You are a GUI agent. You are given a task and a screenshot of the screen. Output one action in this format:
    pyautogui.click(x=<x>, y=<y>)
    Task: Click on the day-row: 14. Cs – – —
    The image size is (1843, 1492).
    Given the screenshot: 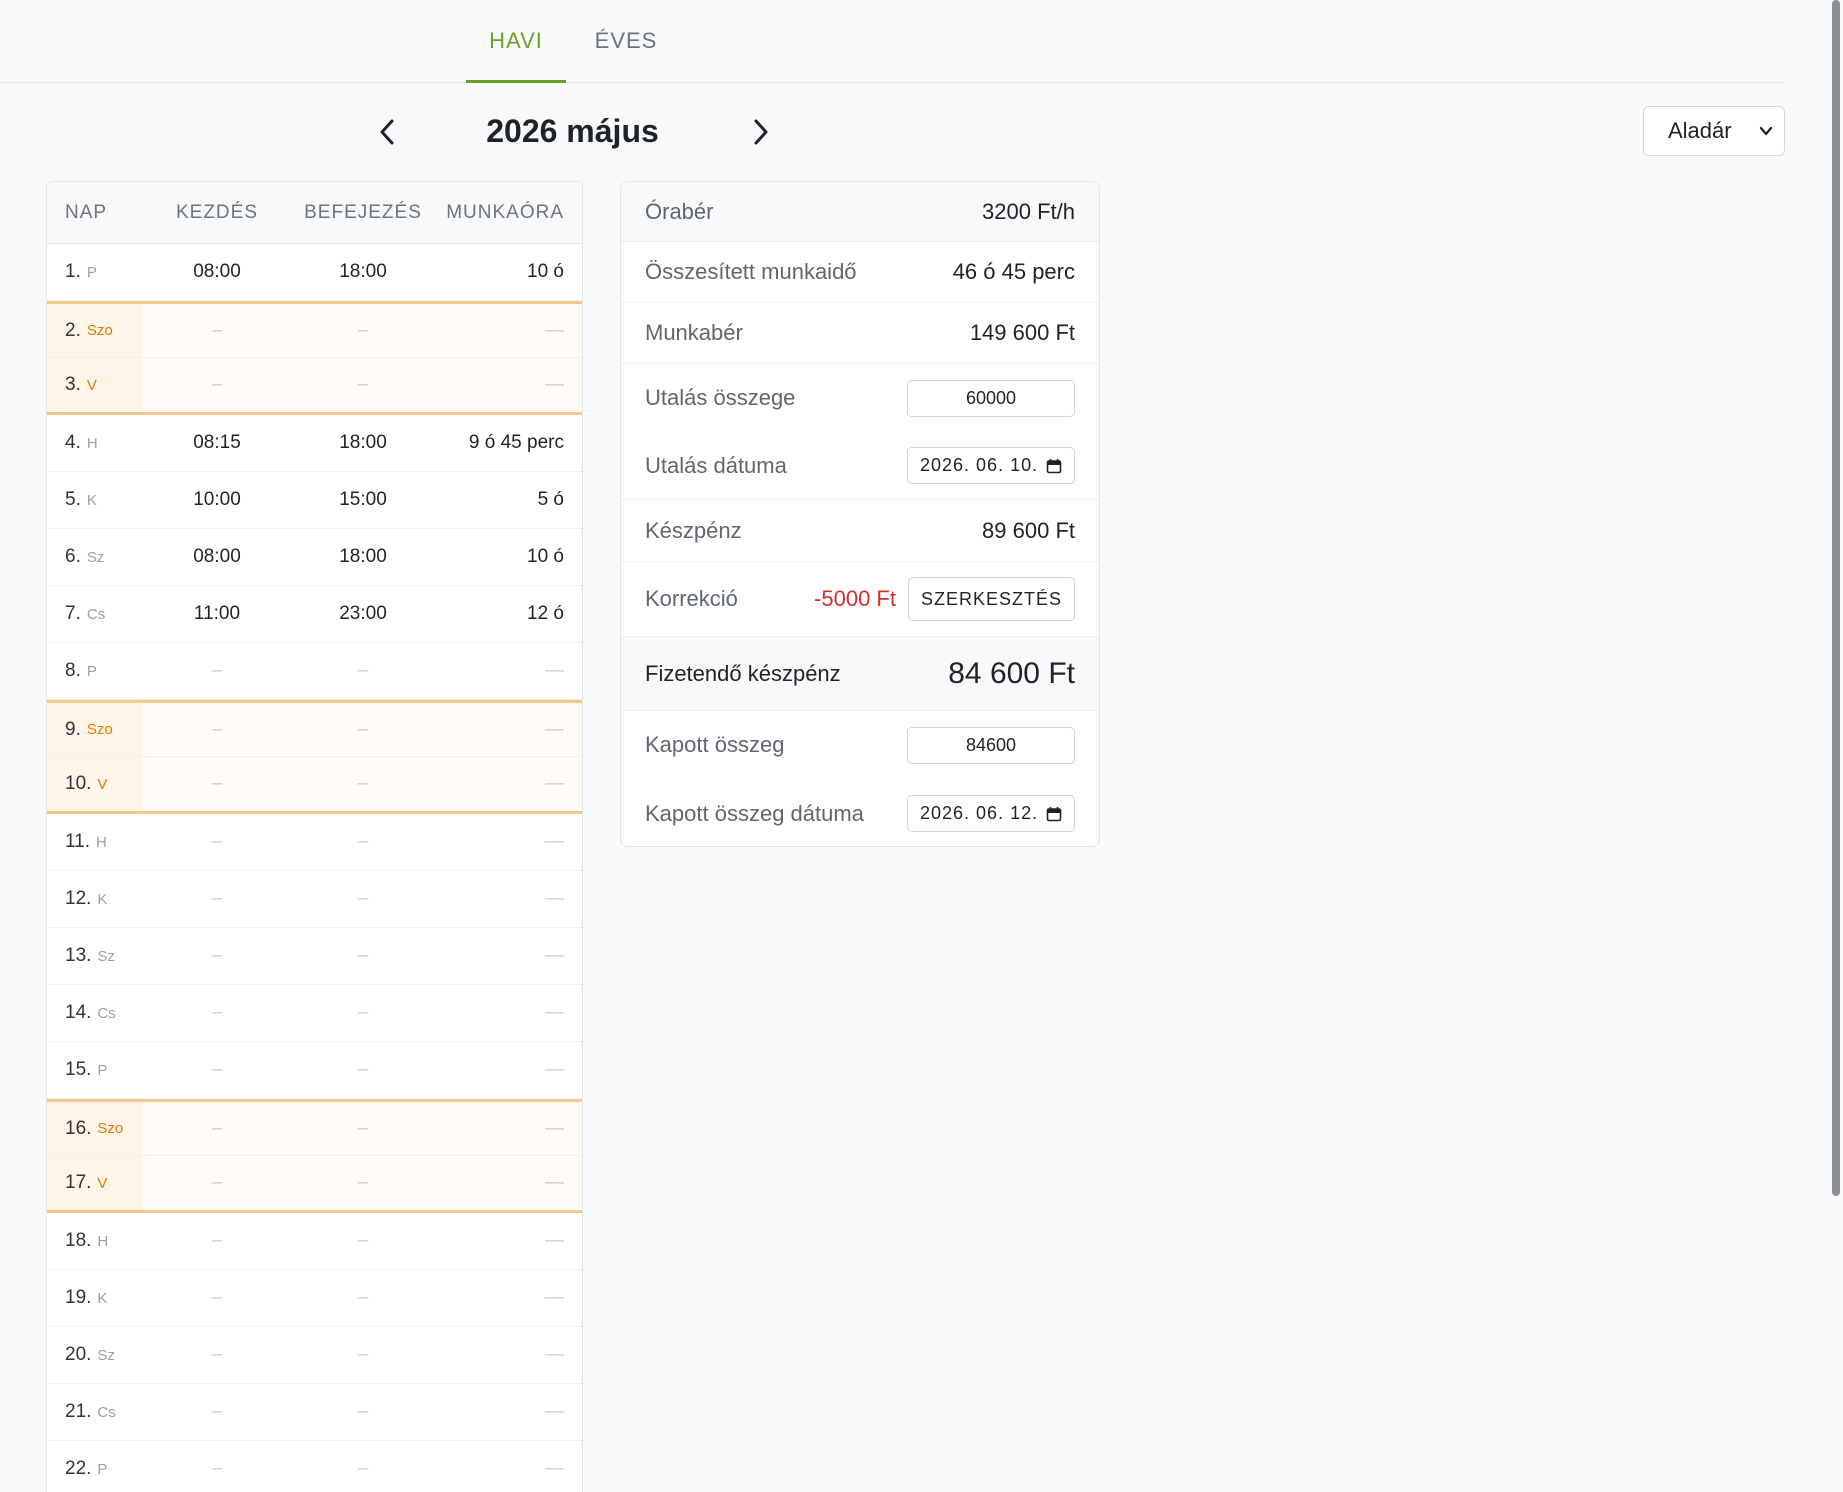 What is the action you would take?
    pyautogui.click(x=314, y=1013)
    